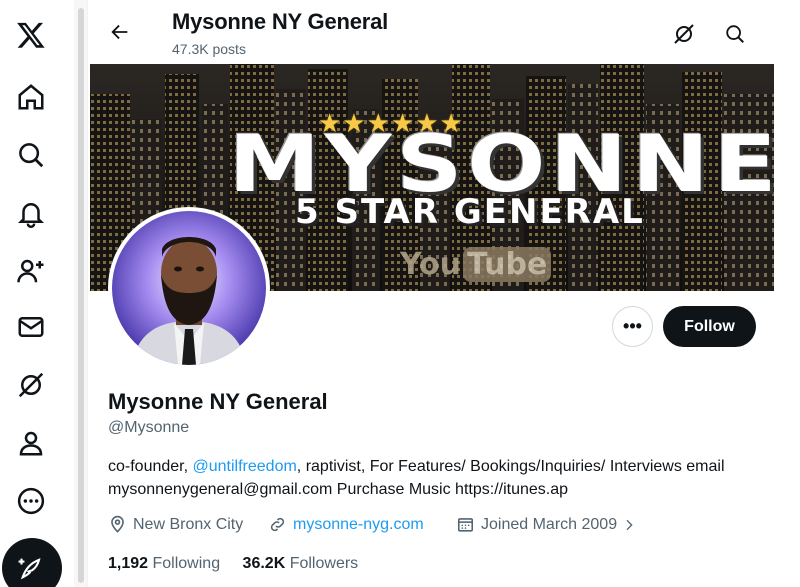 This screenshot has width=800, height=587. What do you see at coordinates (31, 443) in the screenshot?
I see `profile-icon` at bounding box center [31, 443].